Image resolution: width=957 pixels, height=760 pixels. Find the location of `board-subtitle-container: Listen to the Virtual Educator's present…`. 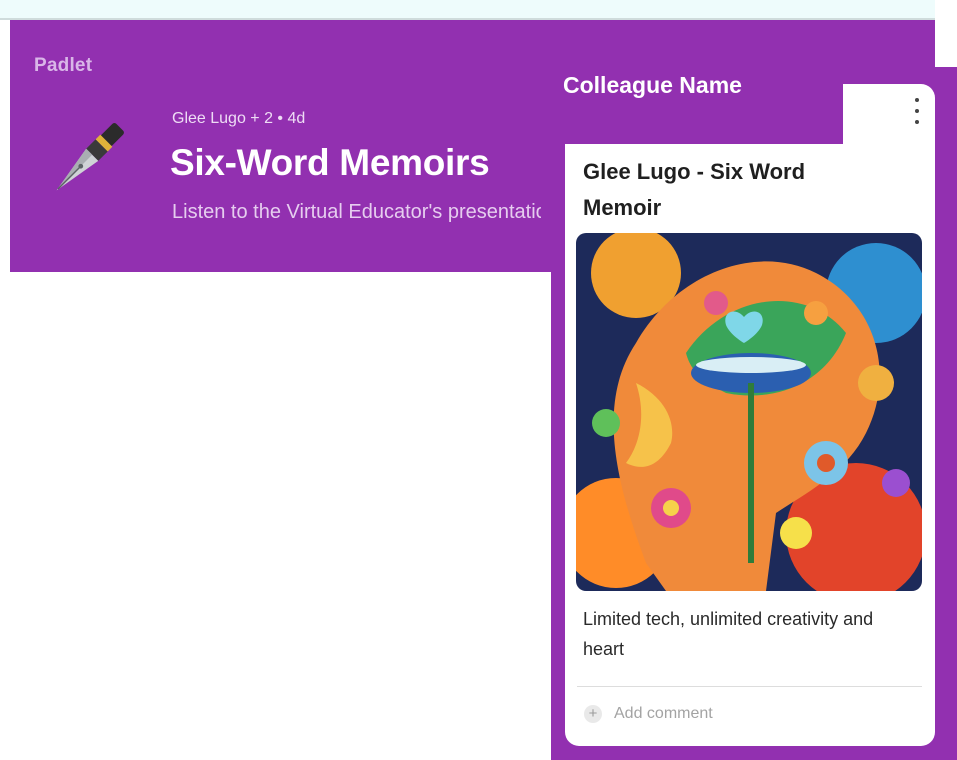

board-subtitle-container: Listen to the Virtual Educator's present… is located at coordinates (356, 212).